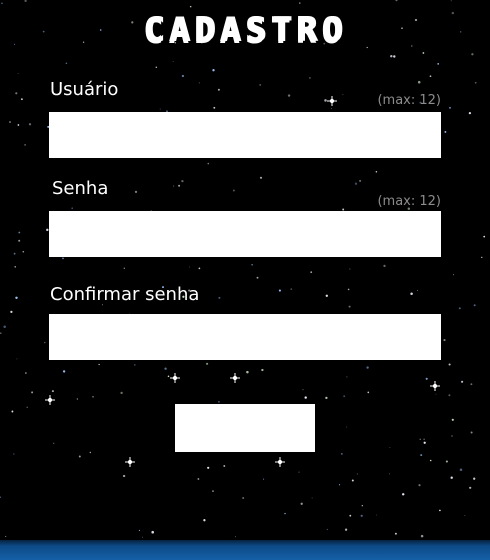 The height and width of the screenshot is (560, 490). I want to click on submit-button, so click(245, 428).